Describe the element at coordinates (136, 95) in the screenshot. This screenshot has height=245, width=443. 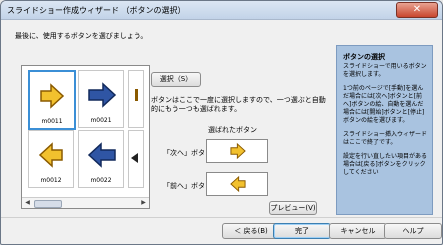
I see `partial-icon` at that location.